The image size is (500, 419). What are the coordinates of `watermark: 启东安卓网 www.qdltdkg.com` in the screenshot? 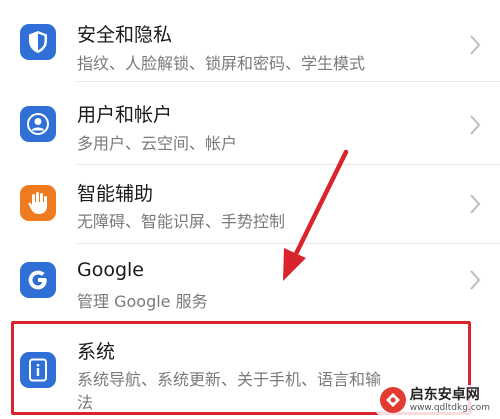 It's located at (434, 400).